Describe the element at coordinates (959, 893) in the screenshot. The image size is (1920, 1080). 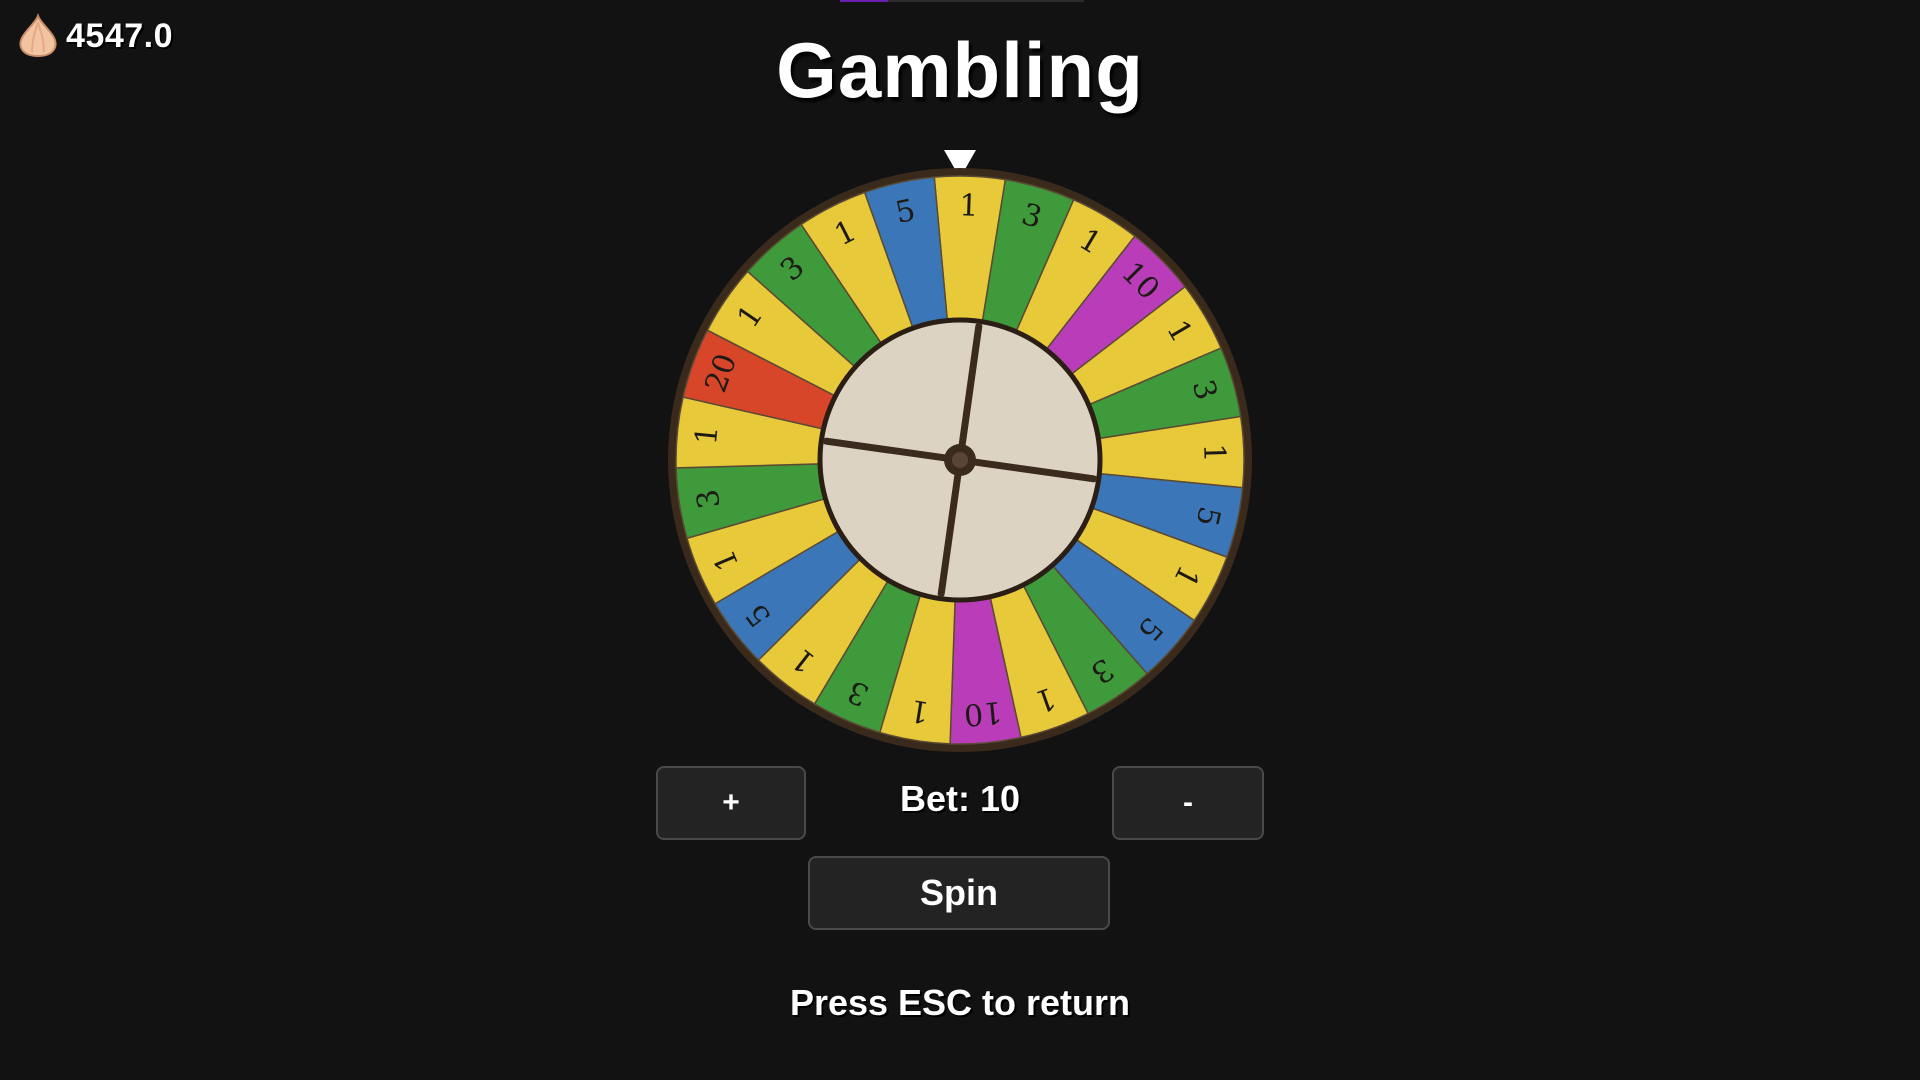
I see `spin-button: Spin` at that location.